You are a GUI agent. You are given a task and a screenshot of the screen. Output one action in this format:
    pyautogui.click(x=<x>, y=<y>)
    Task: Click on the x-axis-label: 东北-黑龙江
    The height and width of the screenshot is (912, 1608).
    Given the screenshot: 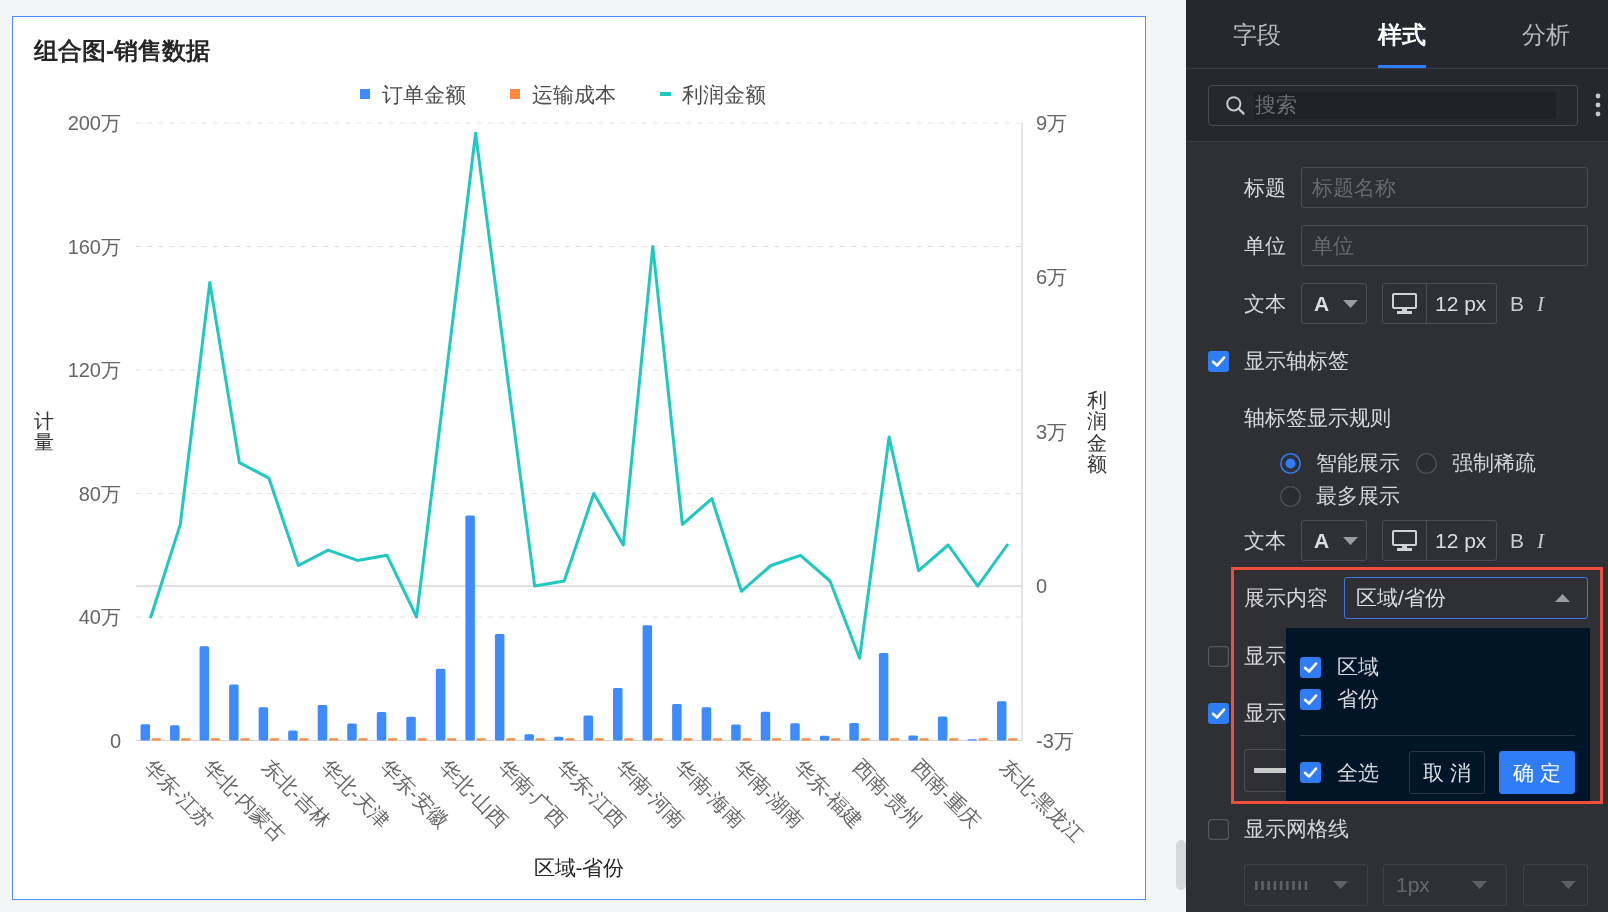 What is the action you would take?
    pyautogui.click(x=1042, y=801)
    